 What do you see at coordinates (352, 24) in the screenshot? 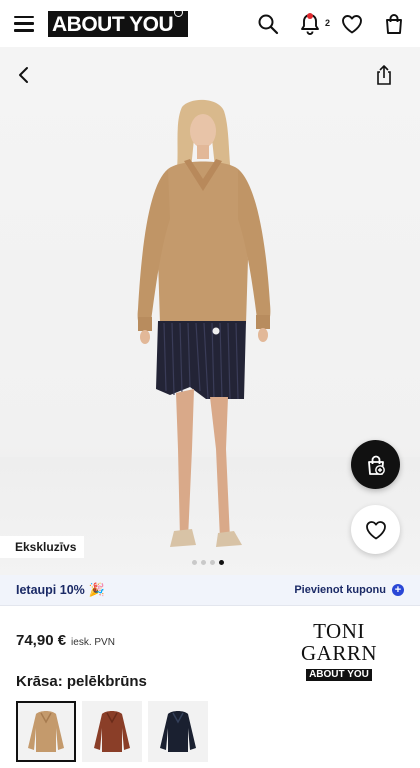
I see `heart-icon` at bounding box center [352, 24].